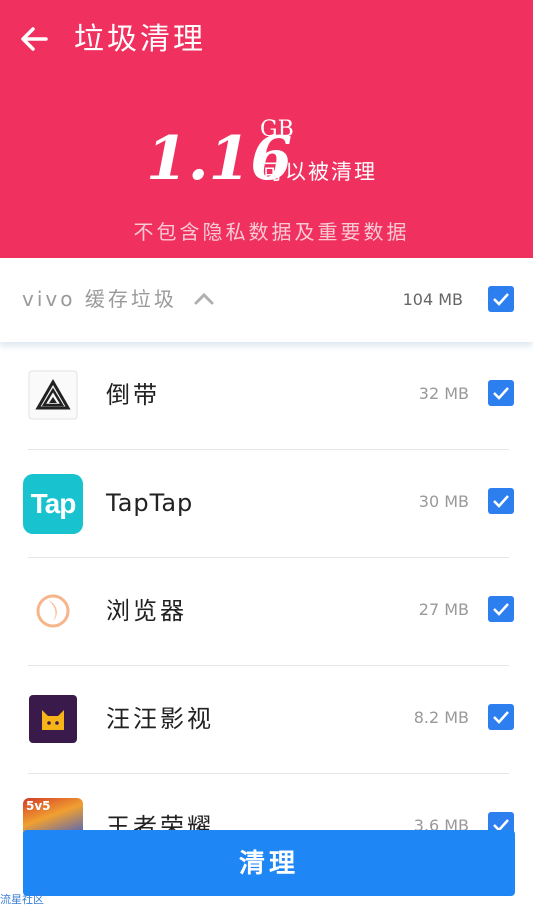 This screenshot has height=906, width=533. What do you see at coordinates (22, 899) in the screenshot?
I see `watermark: 流星社区` at bounding box center [22, 899].